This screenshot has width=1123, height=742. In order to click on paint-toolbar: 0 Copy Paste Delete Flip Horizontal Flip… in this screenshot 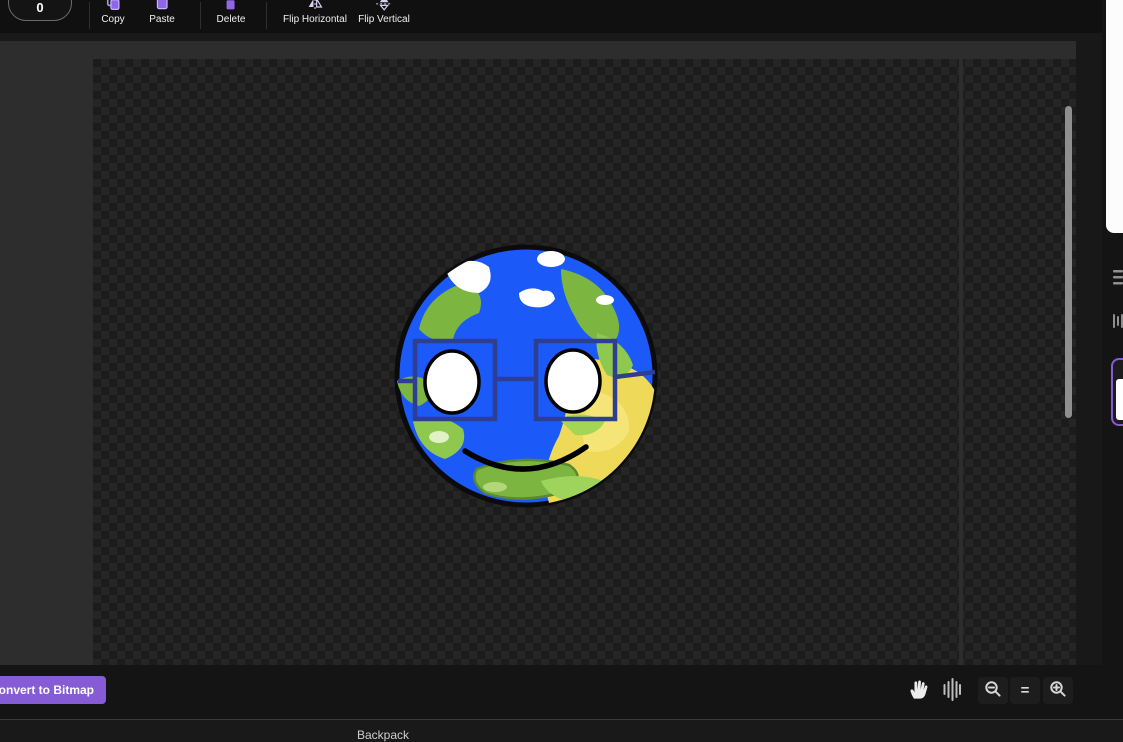, I will do `click(551, 16)`.